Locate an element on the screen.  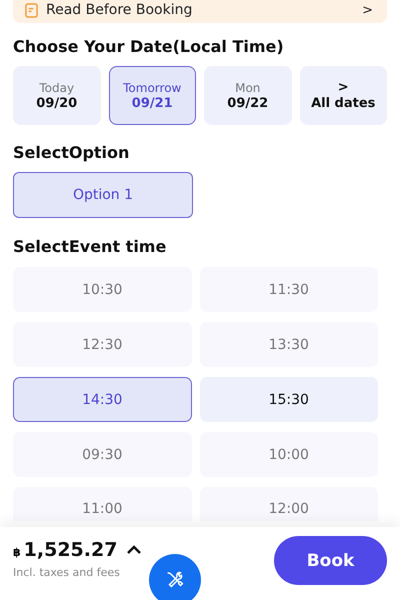
time-slot: 14:30 is located at coordinates (102, 399).